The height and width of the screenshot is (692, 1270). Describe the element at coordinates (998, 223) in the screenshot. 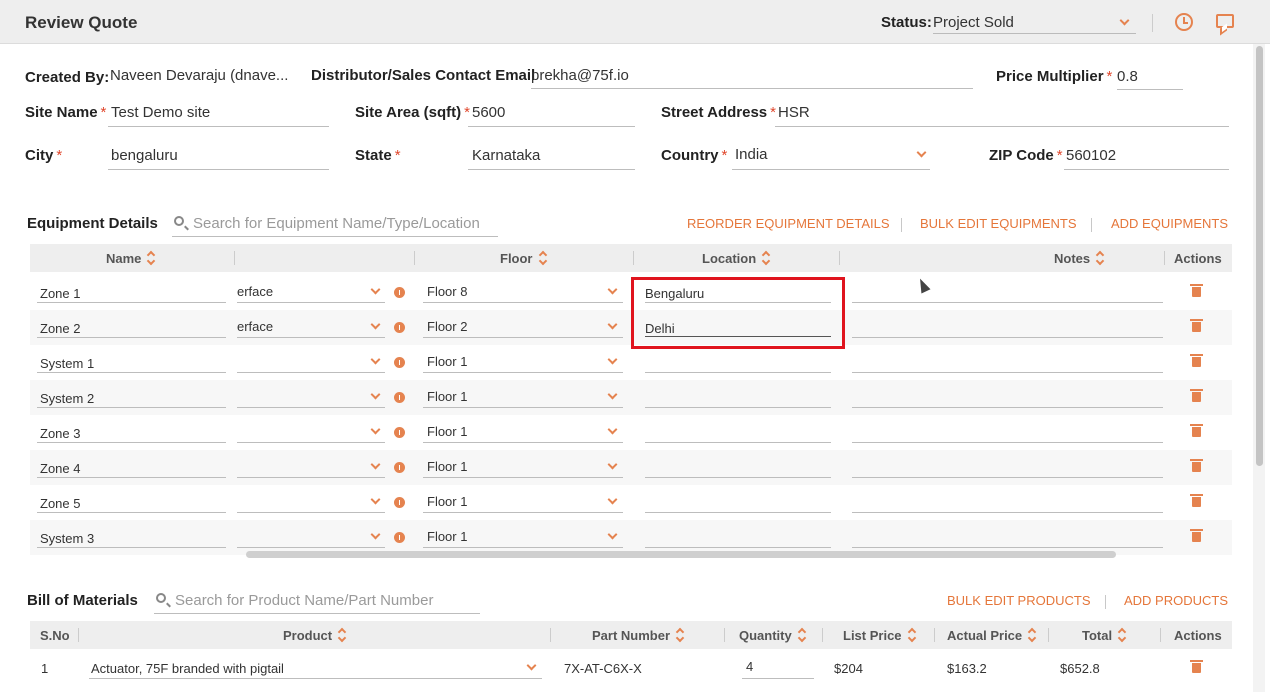

I see `bulk-edit-equipments-button: BULK EDIT EQUIPMENTS` at that location.